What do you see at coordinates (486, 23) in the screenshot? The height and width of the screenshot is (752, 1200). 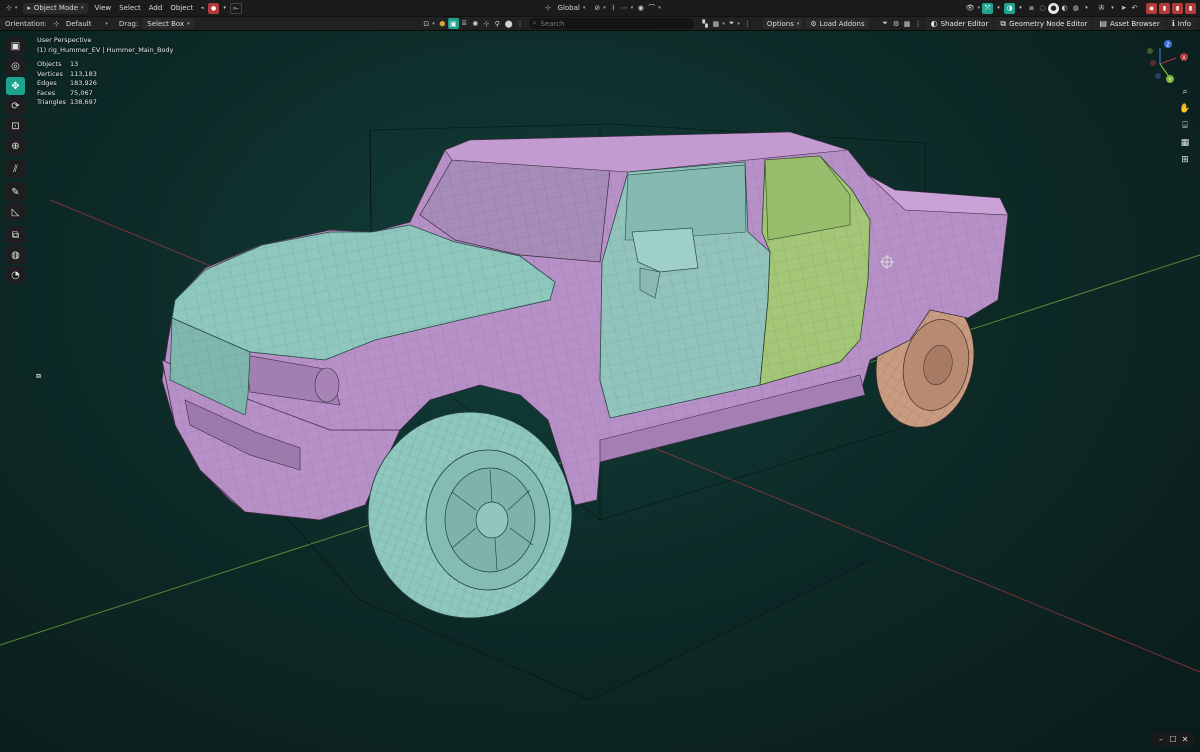 I see `empty-filter-icon: ⊹` at bounding box center [486, 23].